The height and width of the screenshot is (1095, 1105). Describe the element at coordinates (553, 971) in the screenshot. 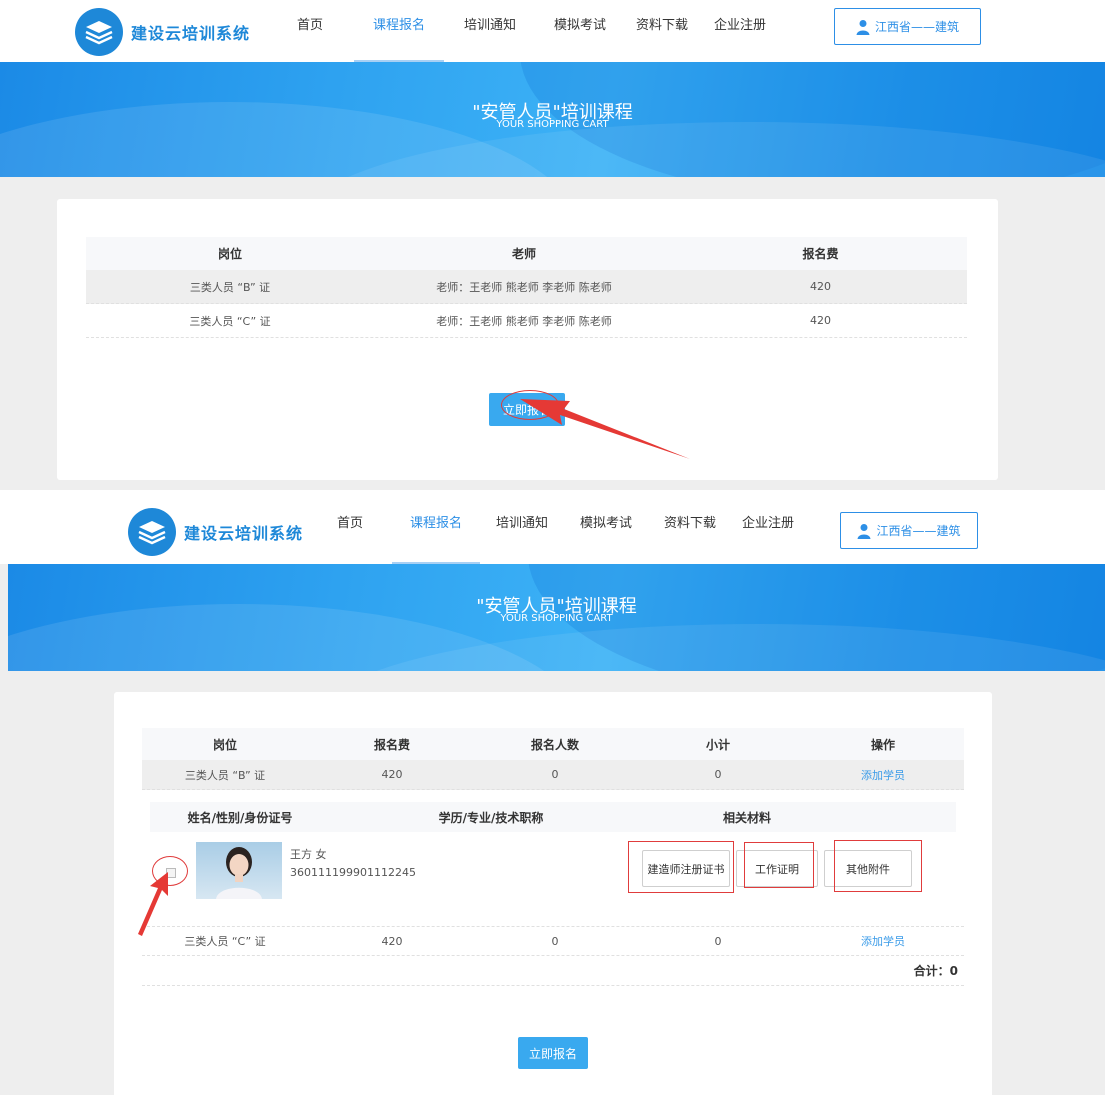

I see `total-row: 合计：0` at that location.